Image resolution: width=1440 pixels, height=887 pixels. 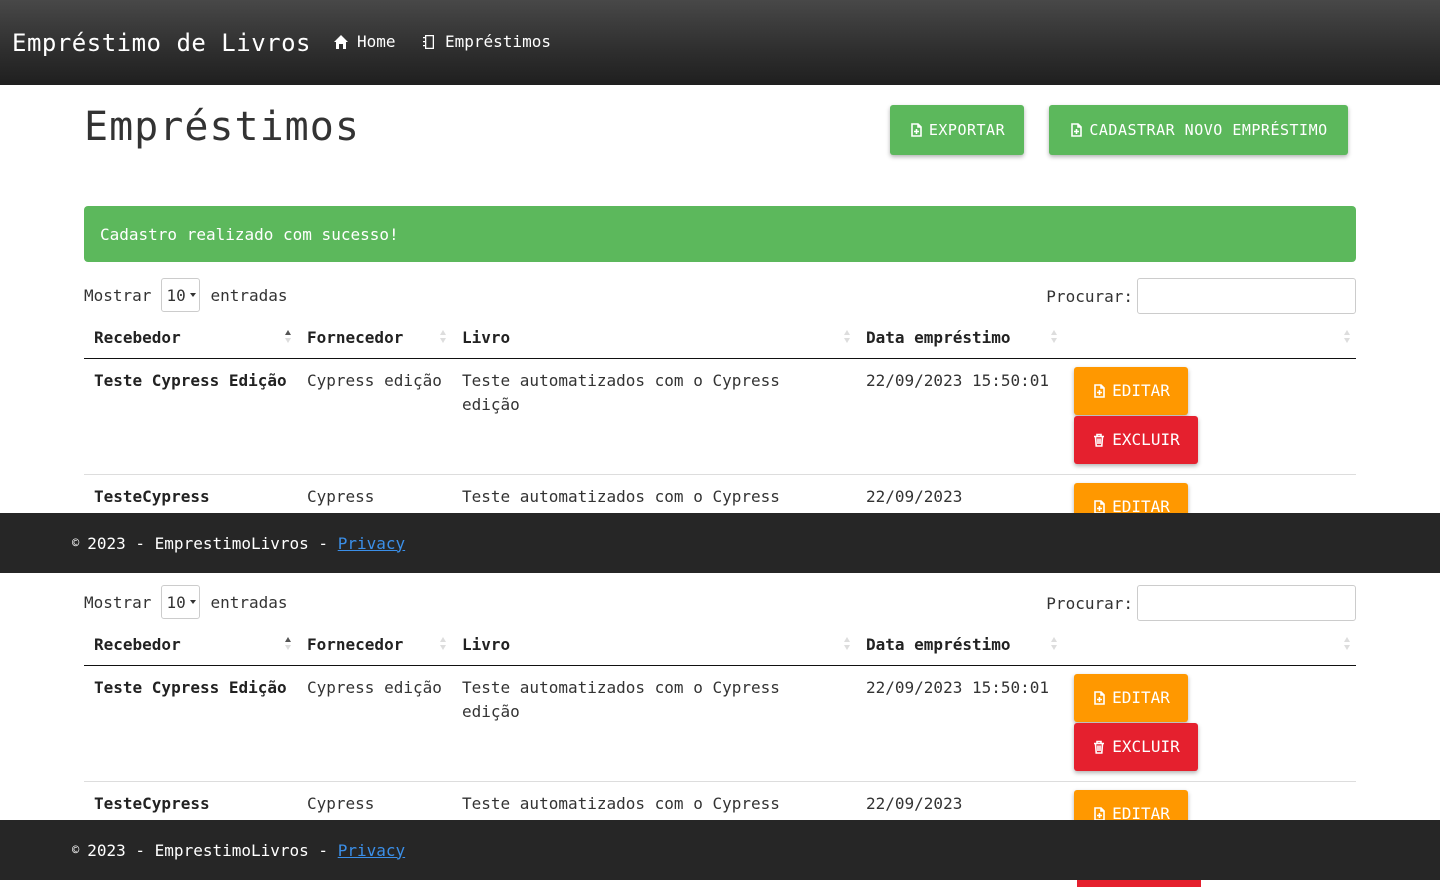 What do you see at coordinates (249, 602) in the screenshot?
I see `entries-label: entradas` at bounding box center [249, 602].